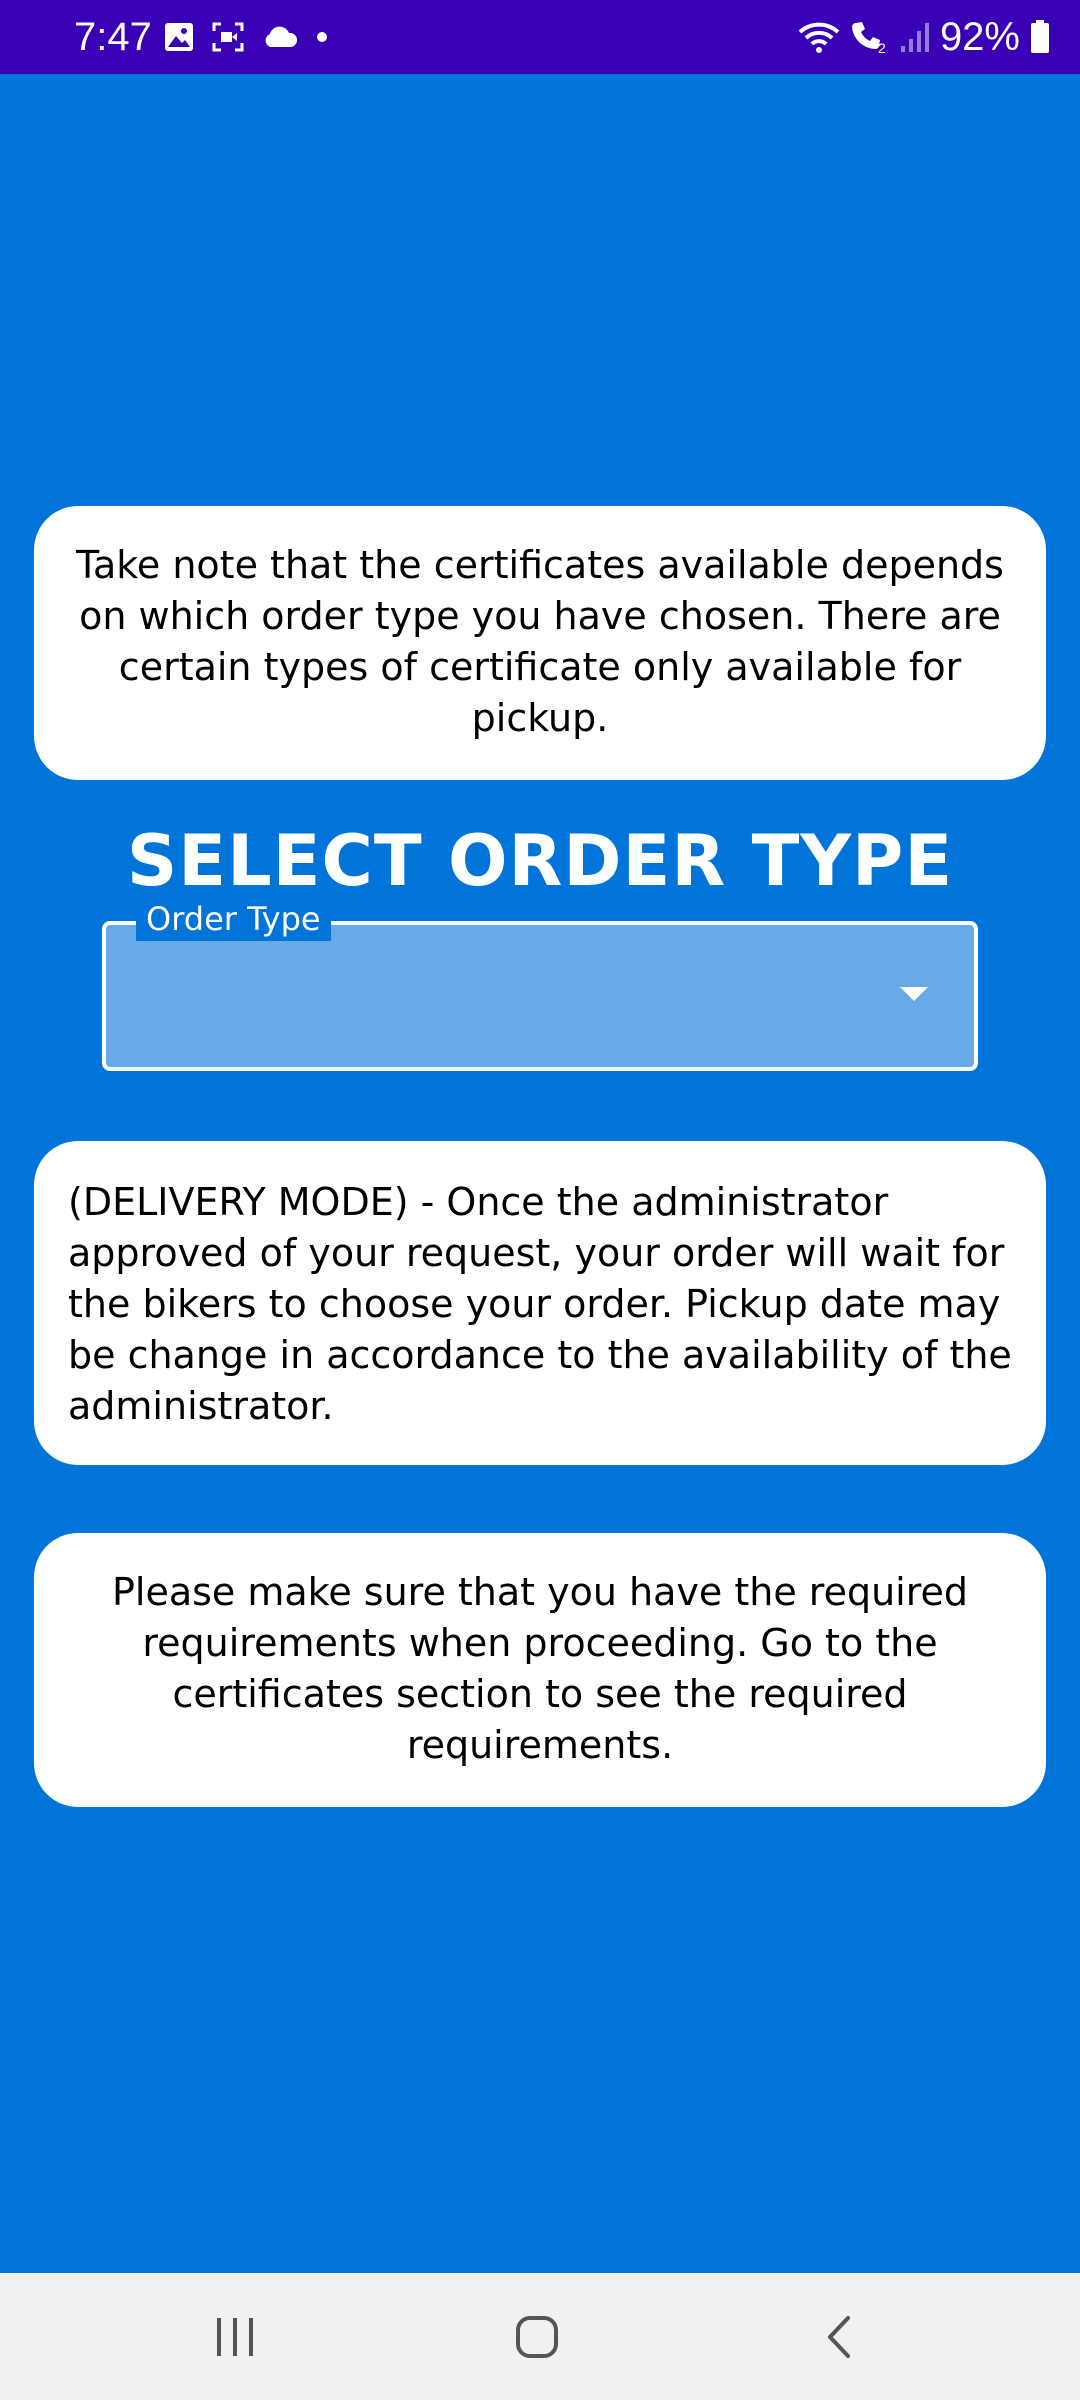  I want to click on recents-button, so click(235, 2337).